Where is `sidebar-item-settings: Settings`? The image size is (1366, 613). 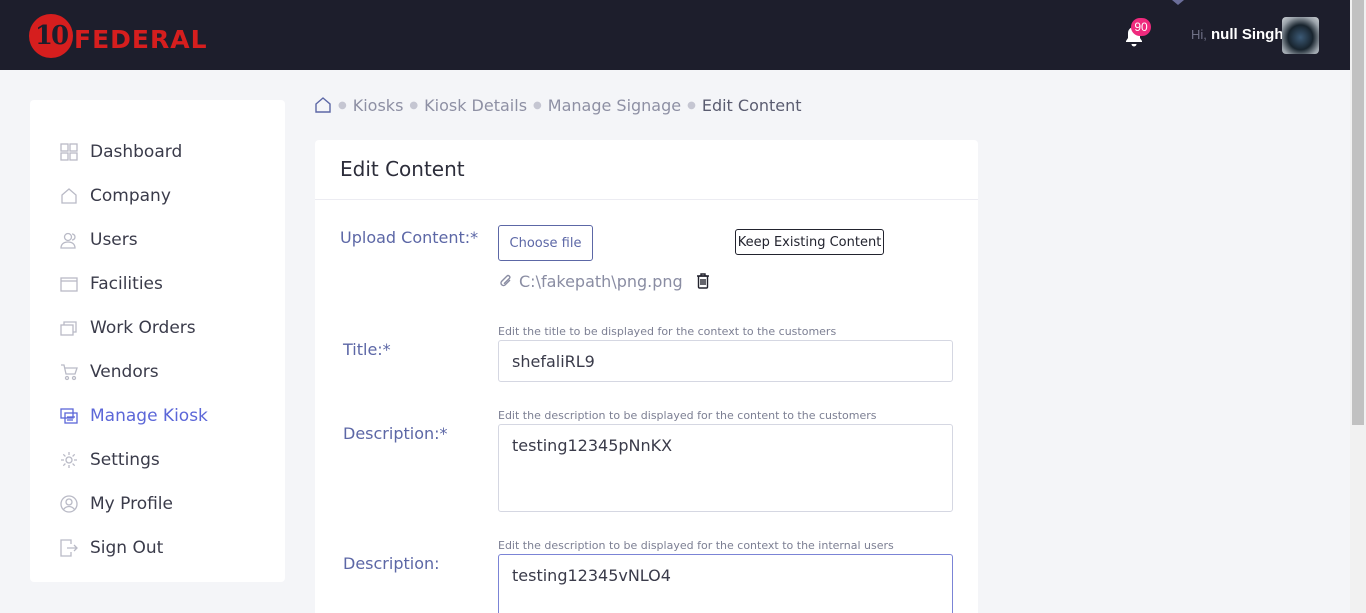
sidebar-item-settings: Settings is located at coordinates (110, 460).